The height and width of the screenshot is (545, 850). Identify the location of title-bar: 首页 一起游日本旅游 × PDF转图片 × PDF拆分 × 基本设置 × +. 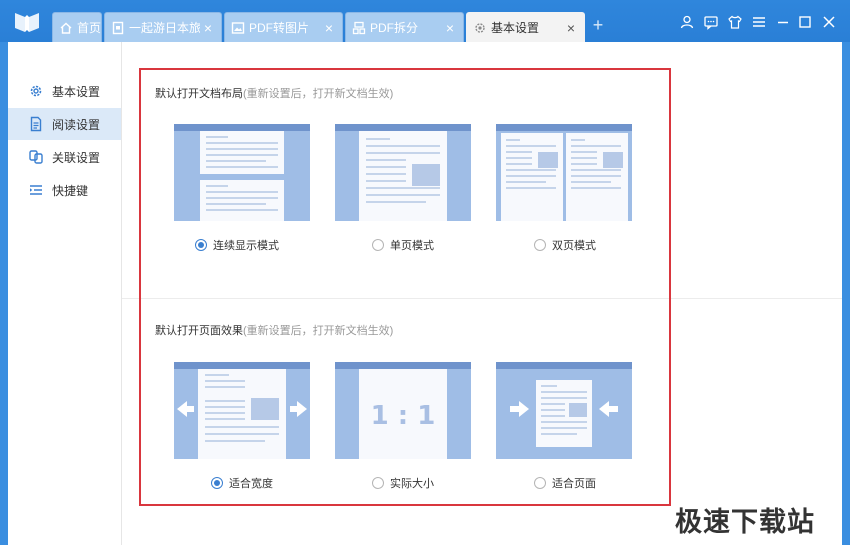
(425, 21).